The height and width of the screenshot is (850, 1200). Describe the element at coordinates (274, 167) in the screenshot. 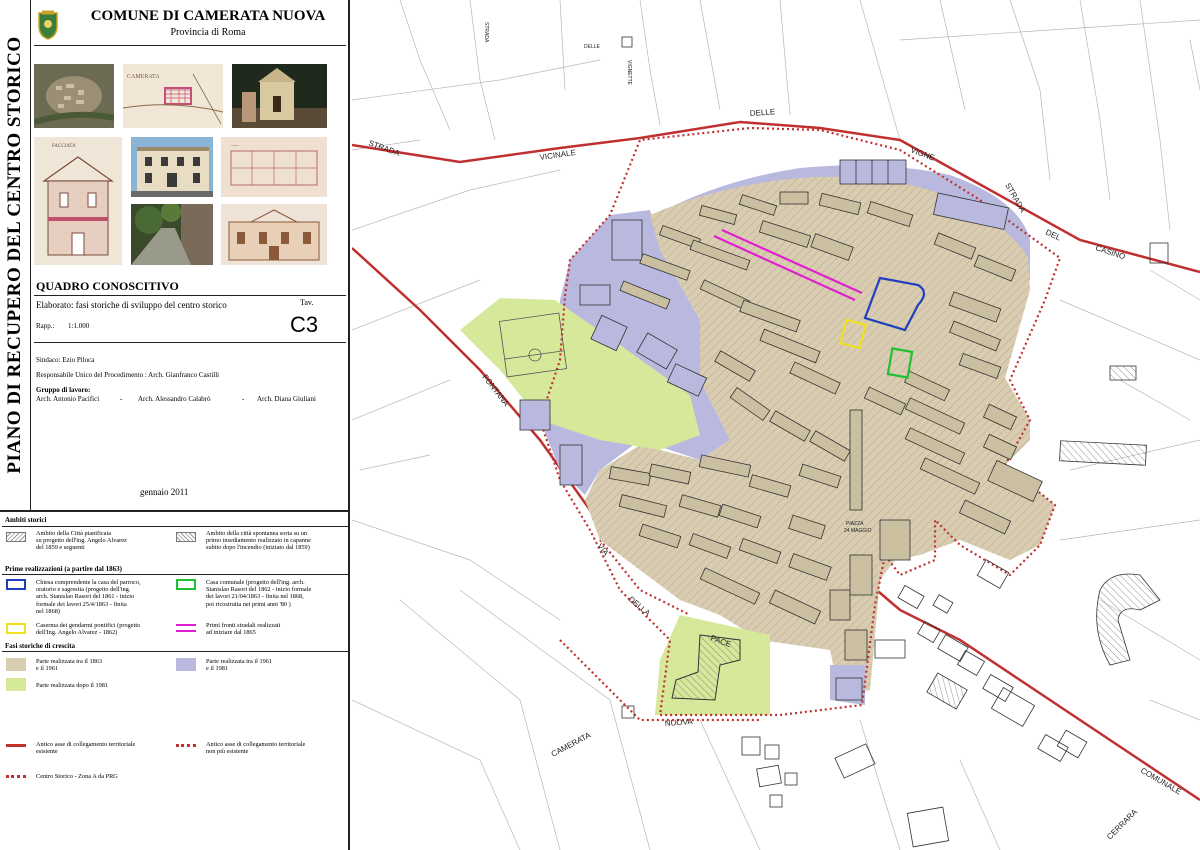

I see `elevation-drawing-photo: ~~~` at that location.